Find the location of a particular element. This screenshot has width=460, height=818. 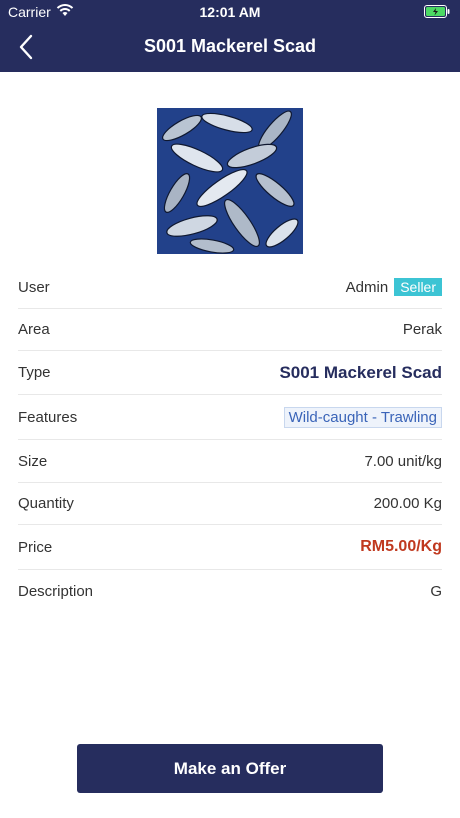

app-header: Carrier 12:01 AM S001 Mackerel Scad is located at coordinates (230, 36).